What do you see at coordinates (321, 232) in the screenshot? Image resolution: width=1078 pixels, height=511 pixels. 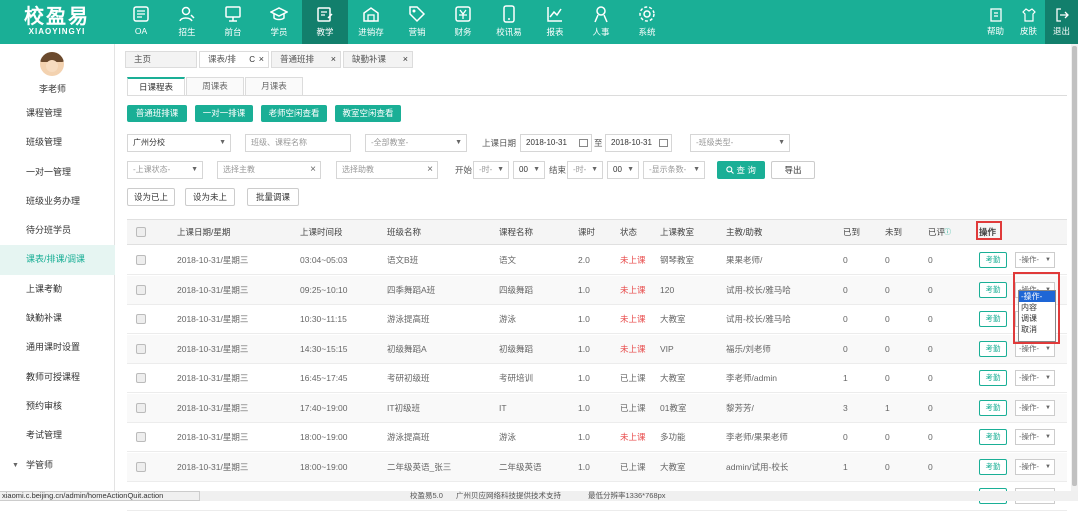 I see `header-time: 上课时间段` at bounding box center [321, 232].